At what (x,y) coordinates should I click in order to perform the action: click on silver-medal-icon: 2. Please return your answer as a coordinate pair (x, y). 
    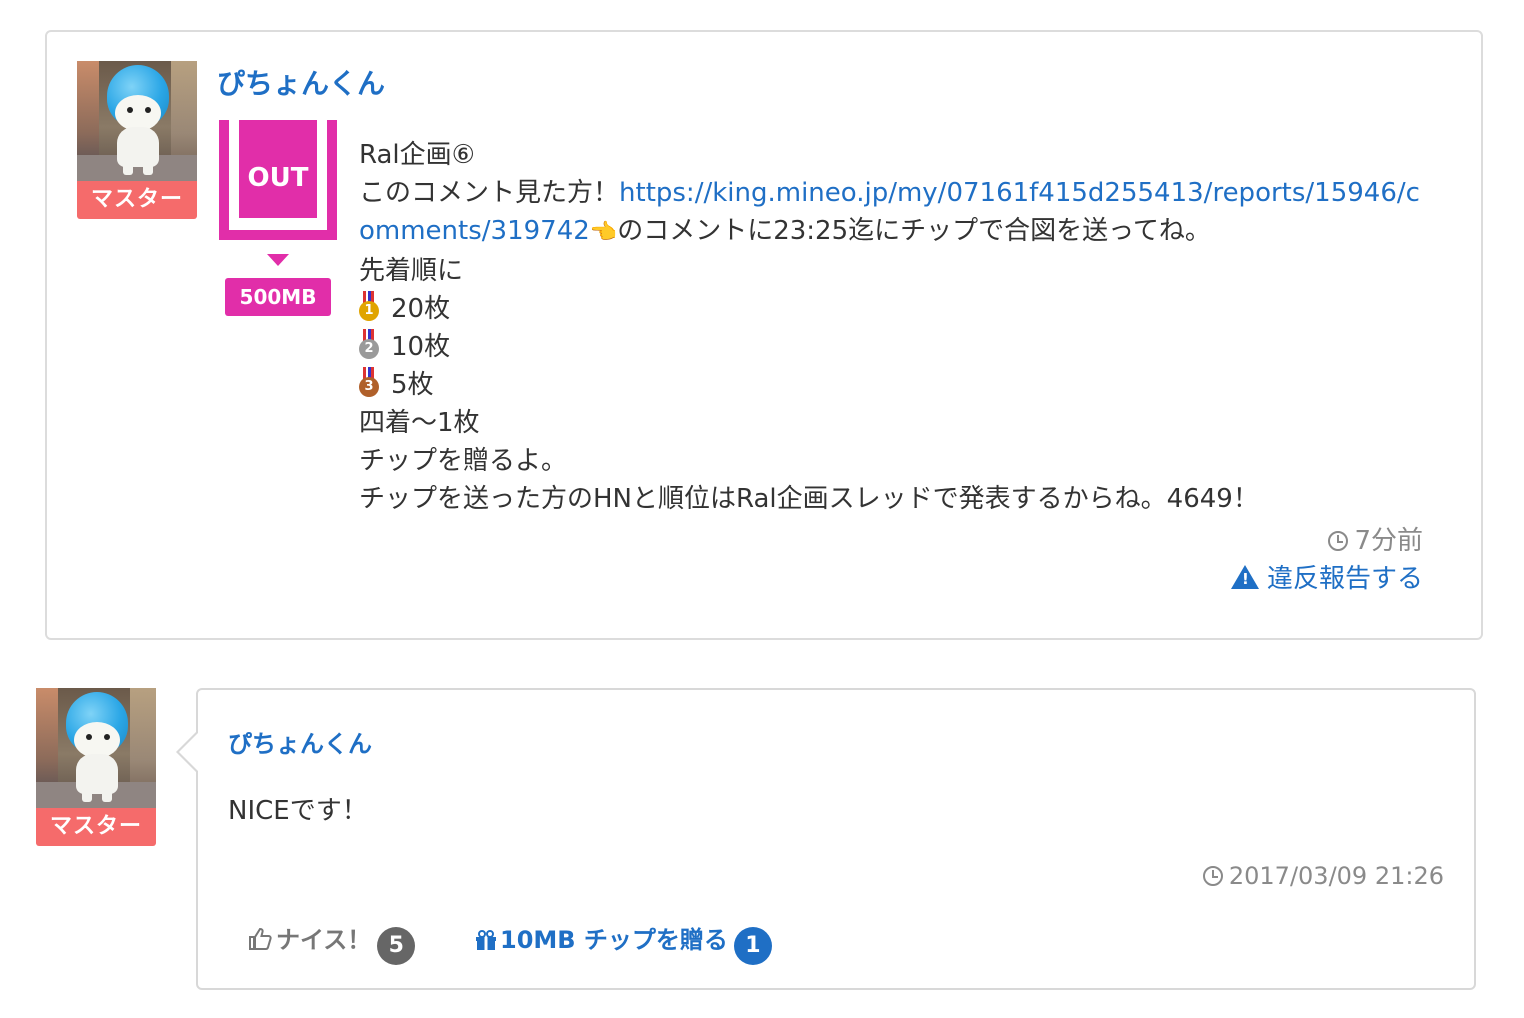
    Looking at the image, I should click on (369, 344).